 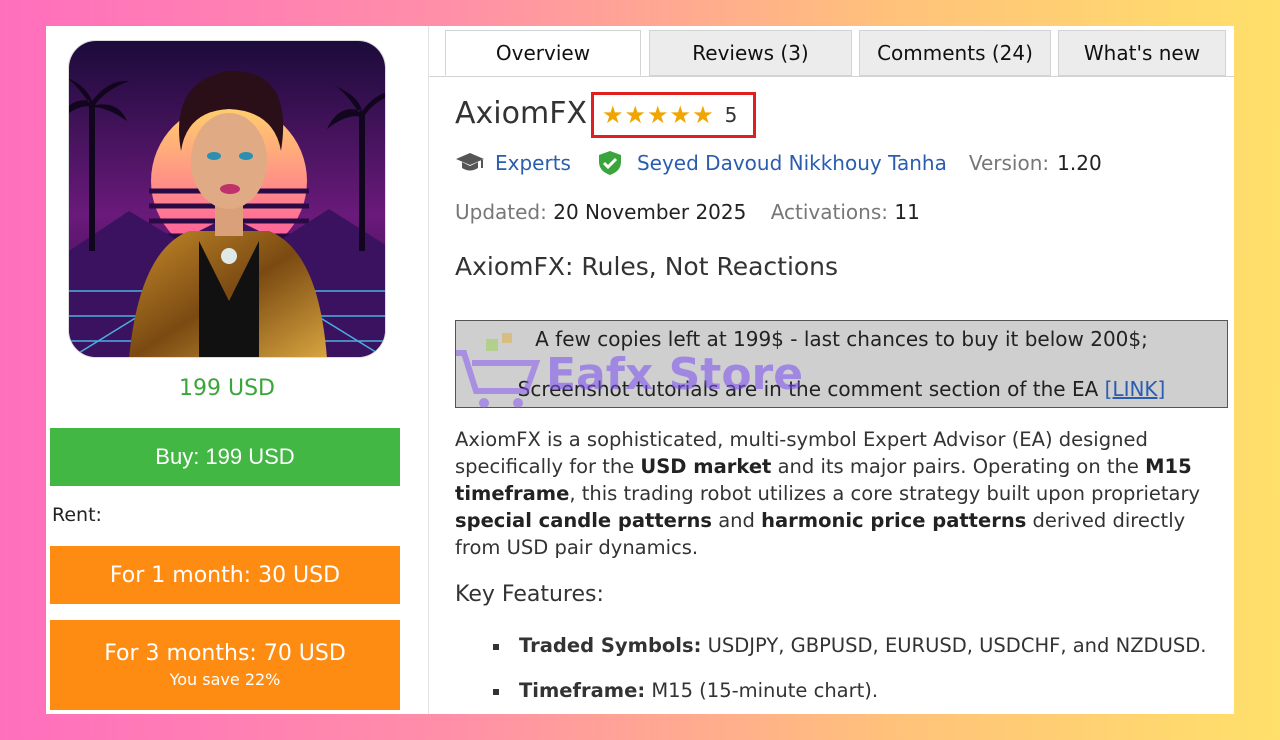 I want to click on activations-label: Activations:, so click(x=829, y=212).